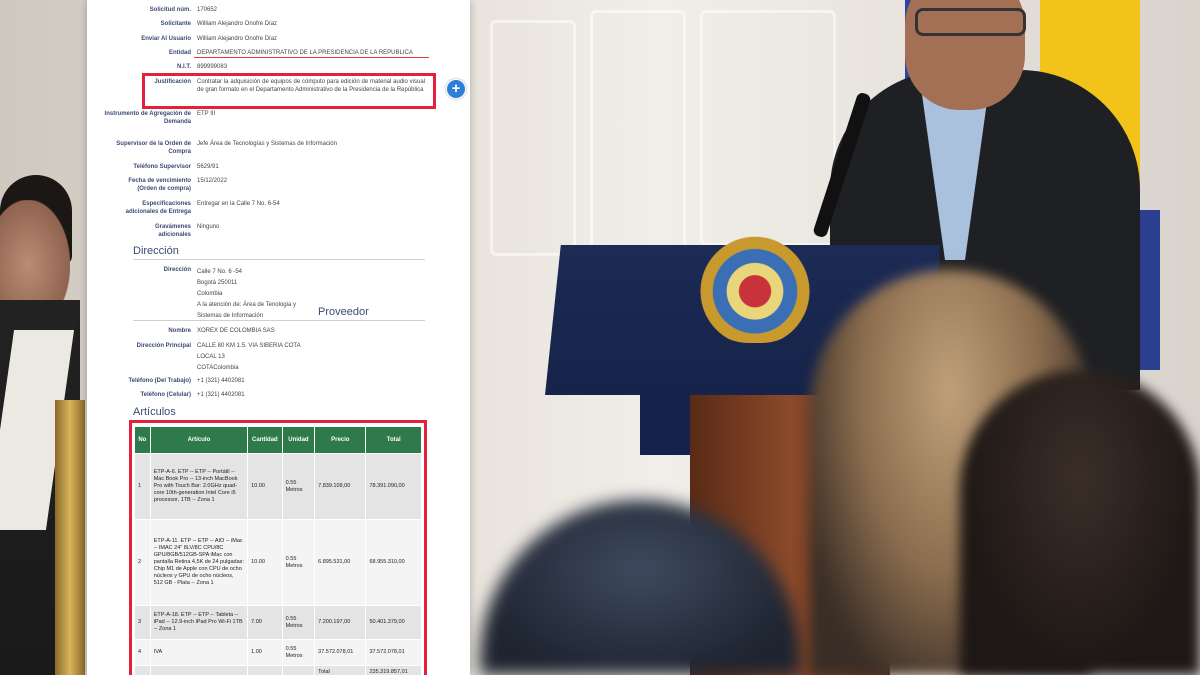 This screenshot has width=1200, height=675. What do you see at coordinates (206, 114) in the screenshot?
I see `field-value: ETP III` at bounding box center [206, 114].